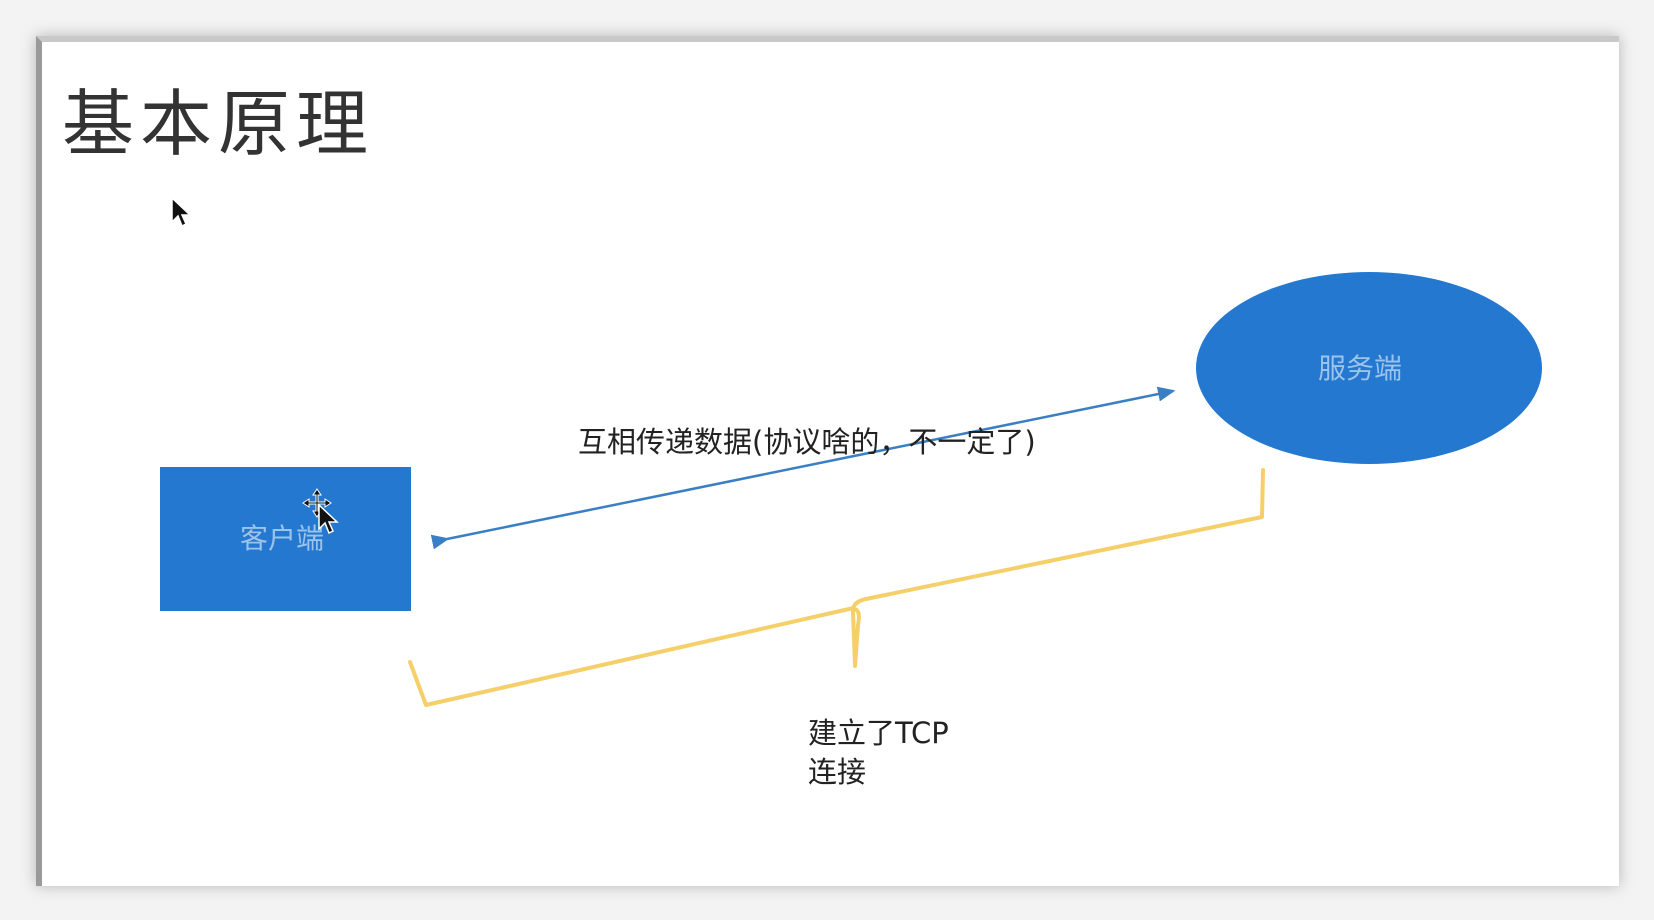 This screenshot has height=920, width=1654. What do you see at coordinates (803, 468) in the screenshot?
I see `data-exchange-arrow` at bounding box center [803, 468].